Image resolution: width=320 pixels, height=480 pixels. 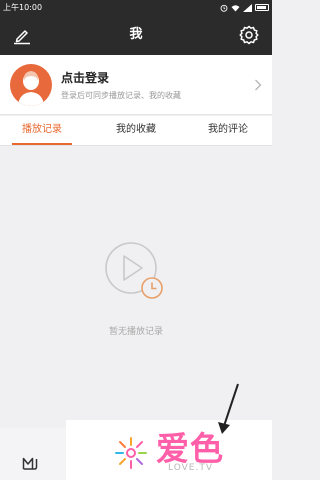 I want to click on play-history-icon, so click(x=134, y=270).